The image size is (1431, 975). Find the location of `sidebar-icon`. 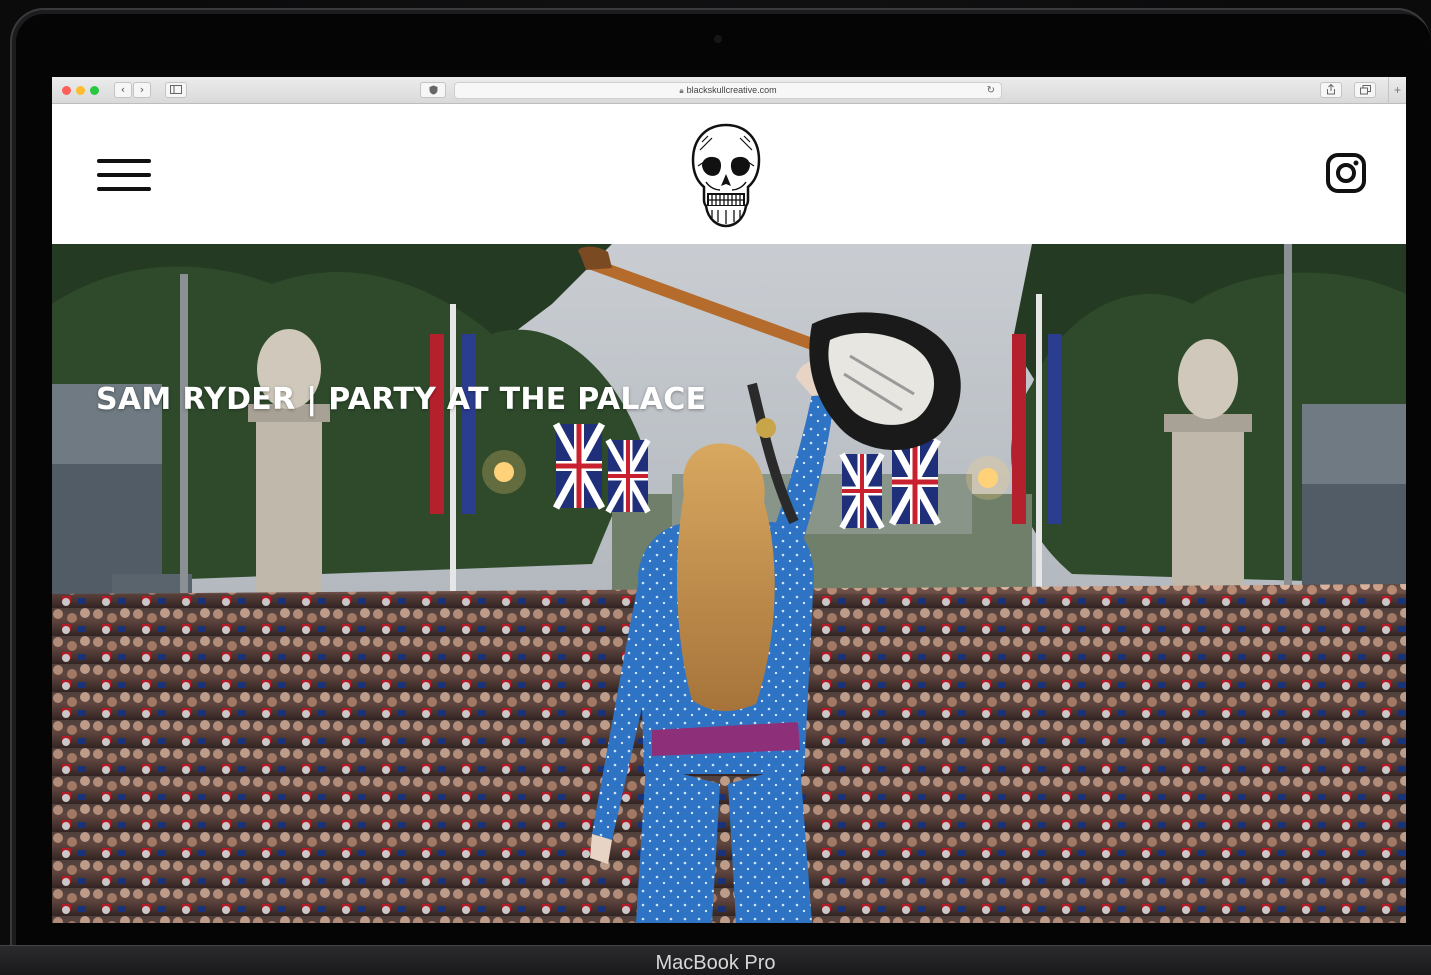

sidebar-icon is located at coordinates (176, 90).